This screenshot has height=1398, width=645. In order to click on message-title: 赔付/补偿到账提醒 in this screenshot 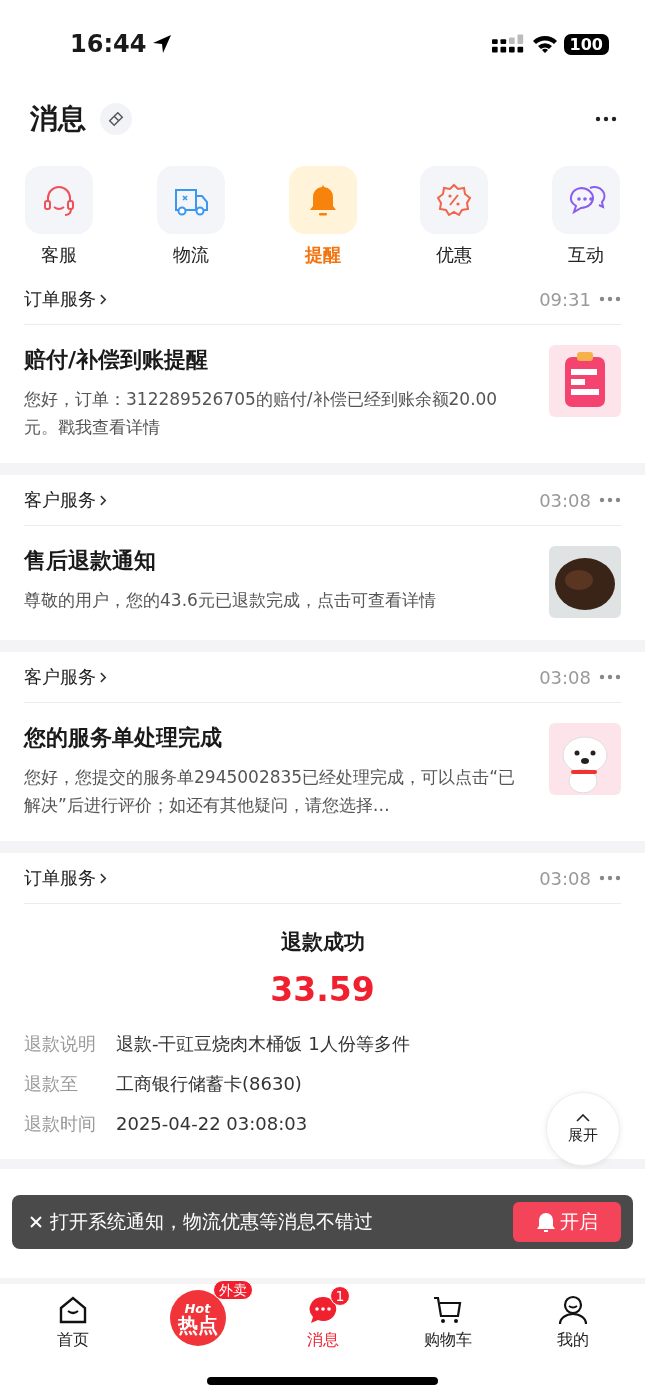, I will do `click(117, 360)`.